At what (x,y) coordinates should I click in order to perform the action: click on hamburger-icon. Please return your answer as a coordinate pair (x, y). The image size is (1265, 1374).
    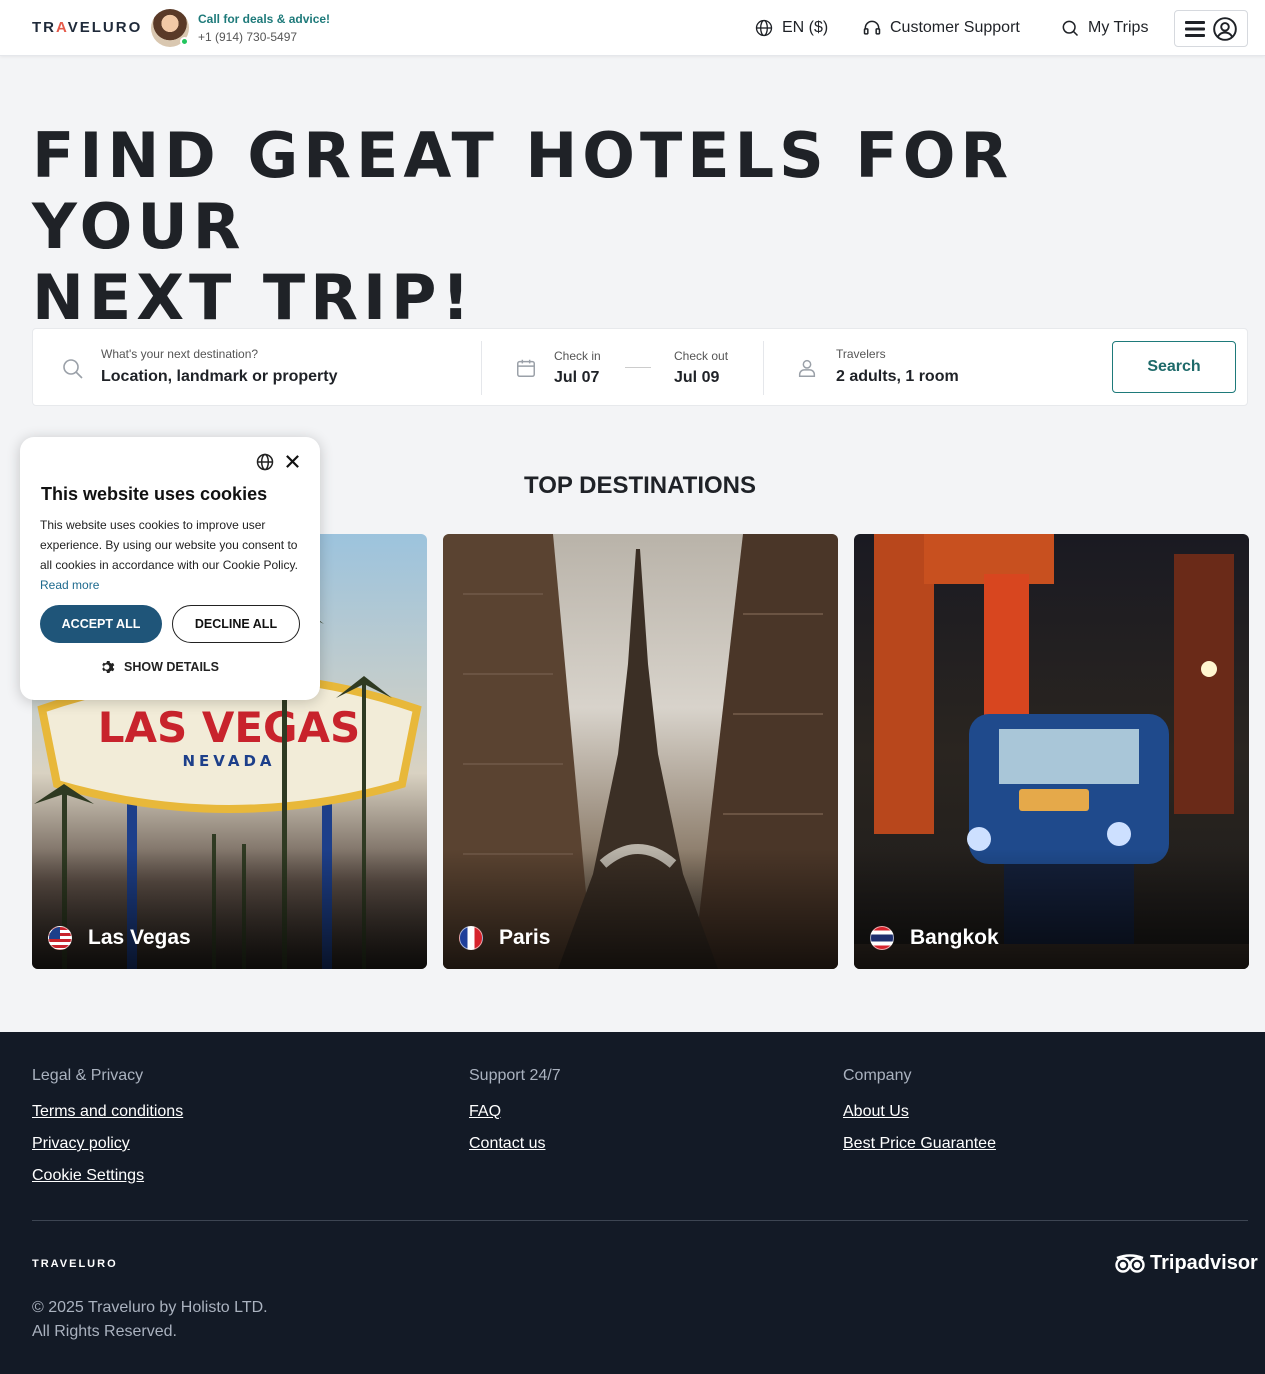
    Looking at the image, I should click on (1195, 28).